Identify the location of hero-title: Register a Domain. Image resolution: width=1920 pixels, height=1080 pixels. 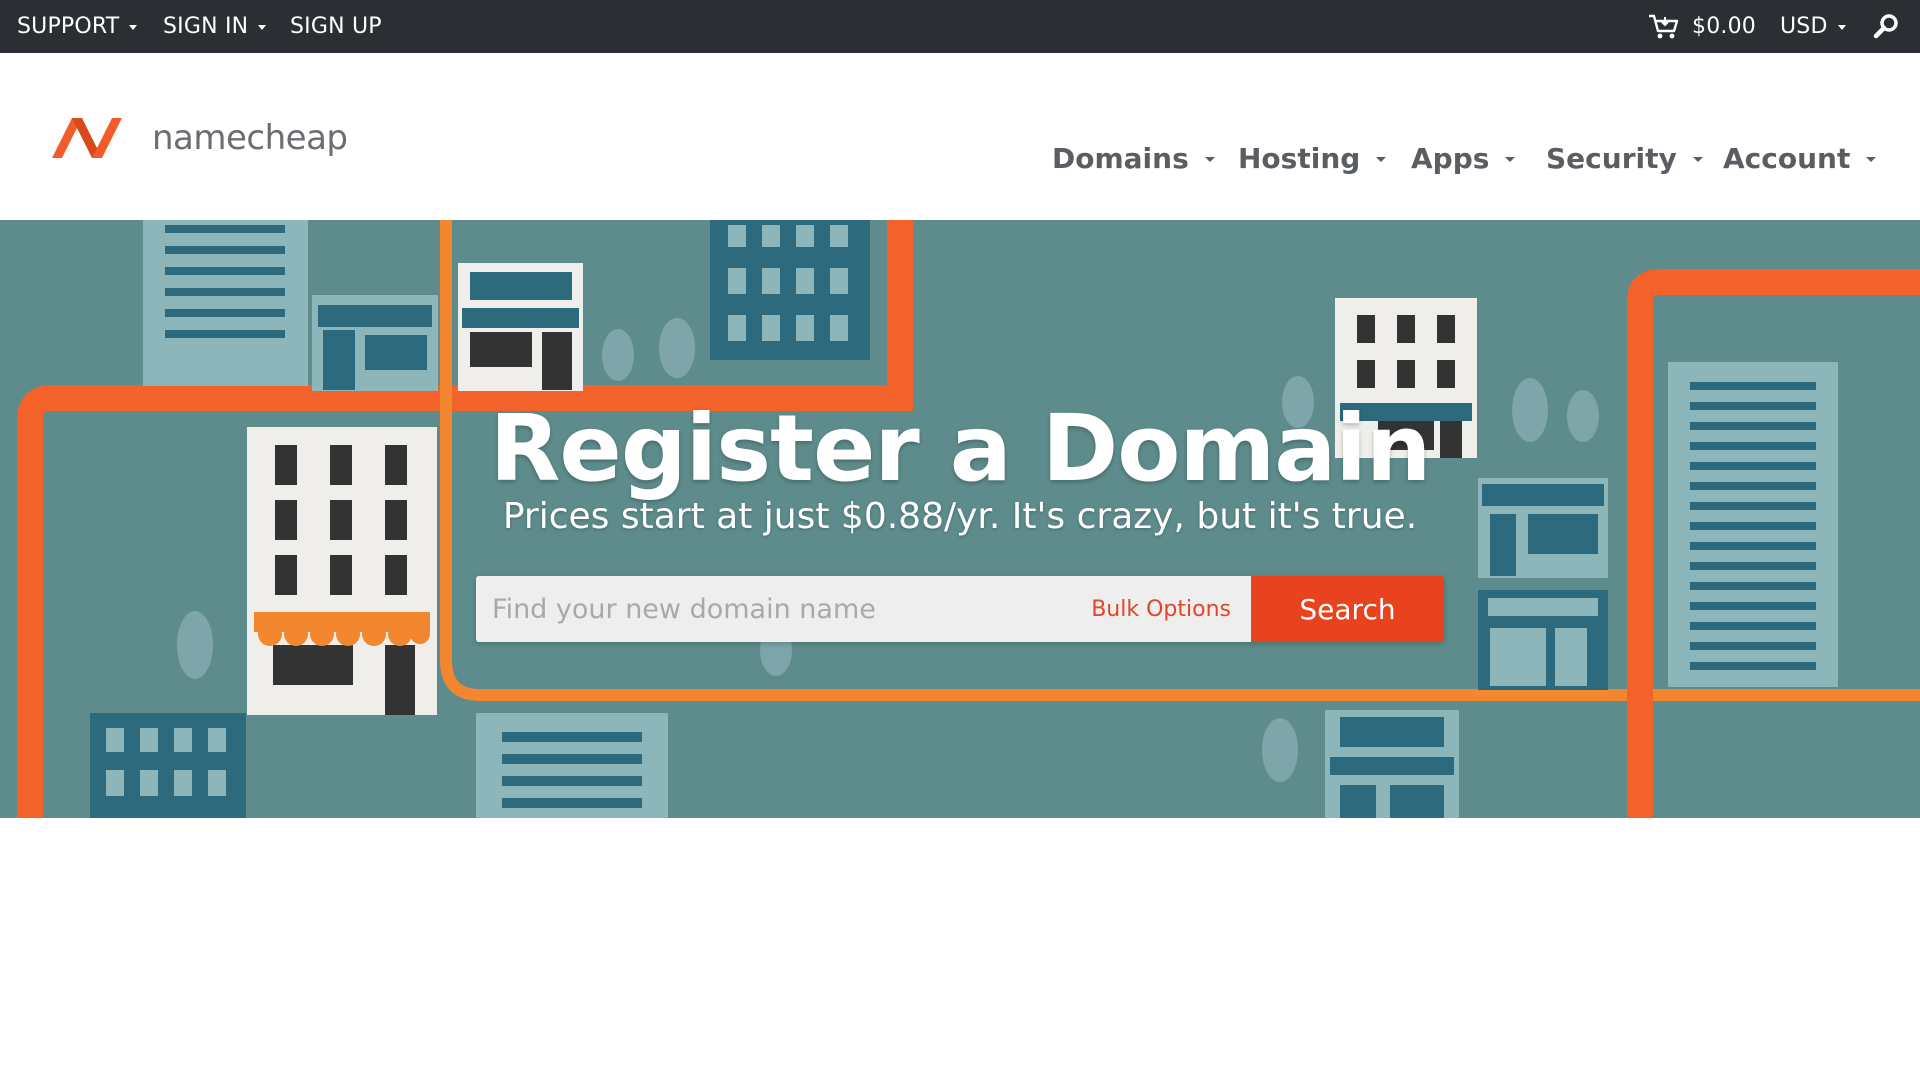
(960, 448).